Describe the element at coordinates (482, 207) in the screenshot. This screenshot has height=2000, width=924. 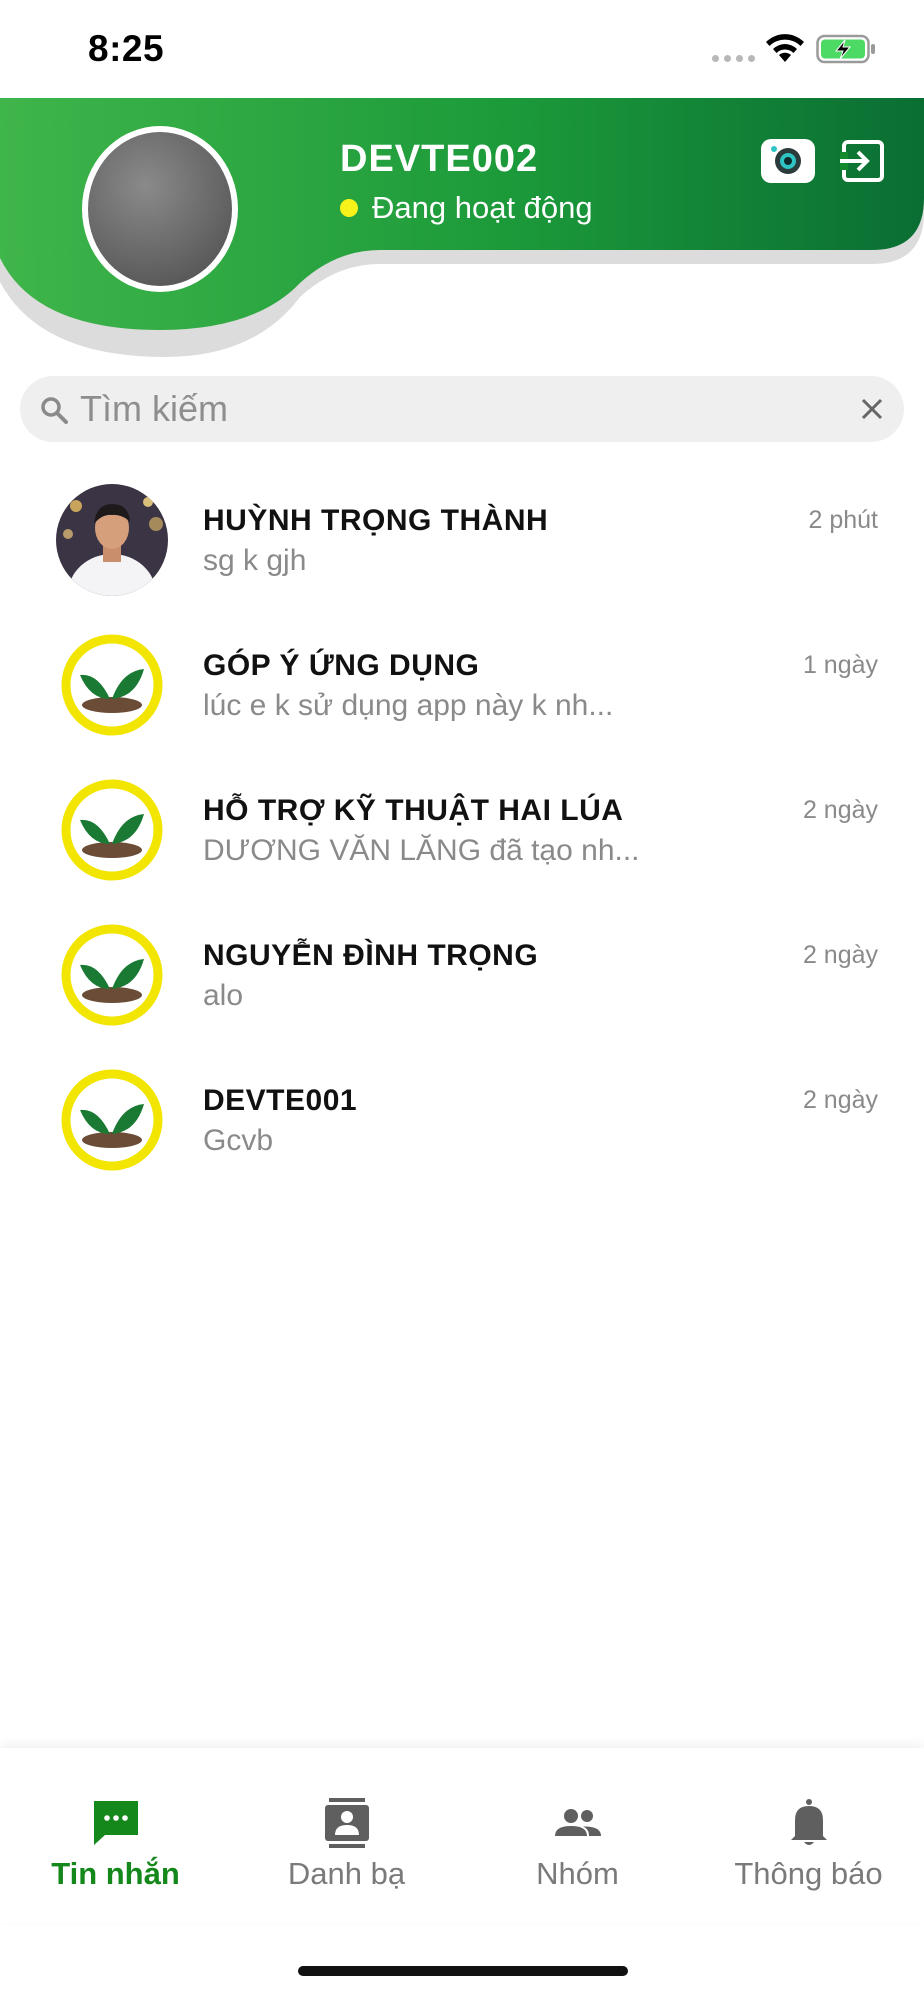
I see `online-status-text: Đang hoạt động` at that location.